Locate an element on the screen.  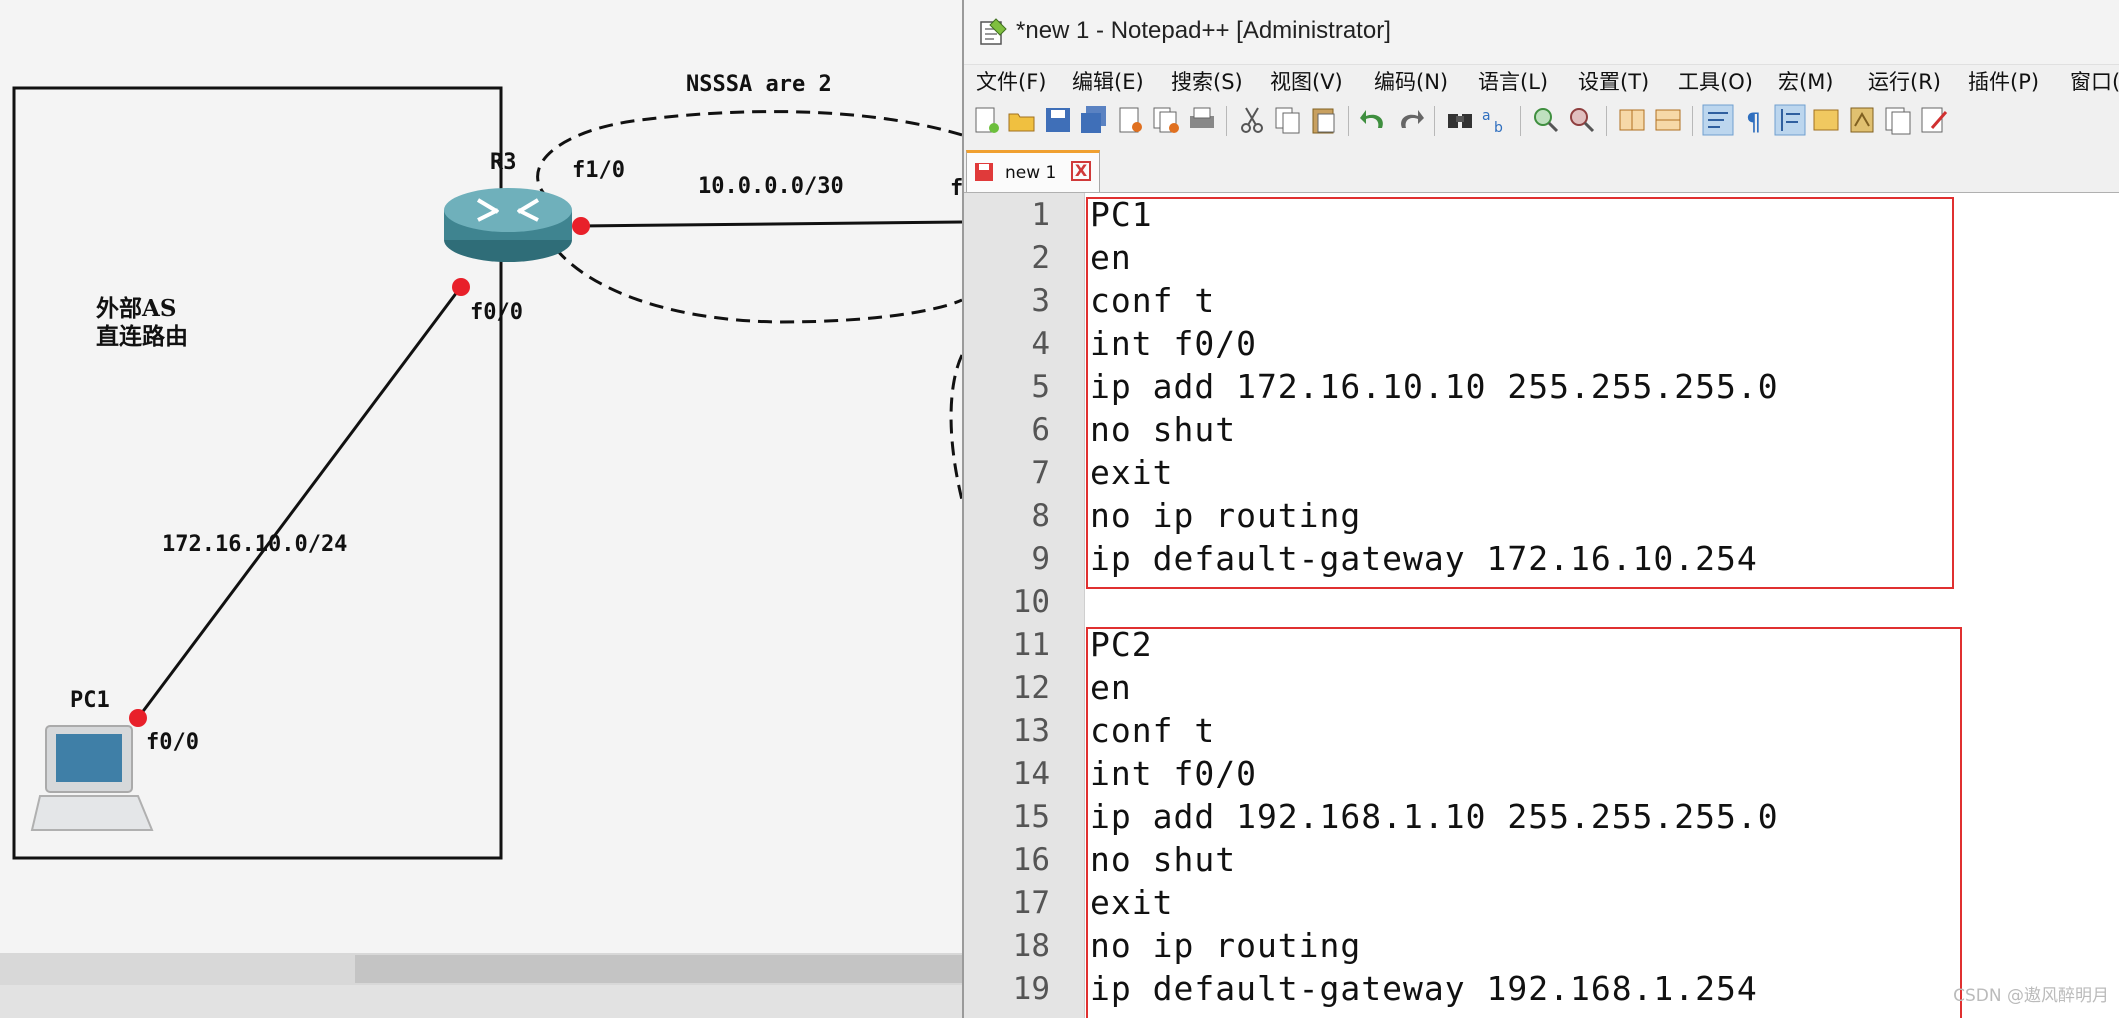
area-label: NSSSA are 2 is located at coordinates (759, 84).